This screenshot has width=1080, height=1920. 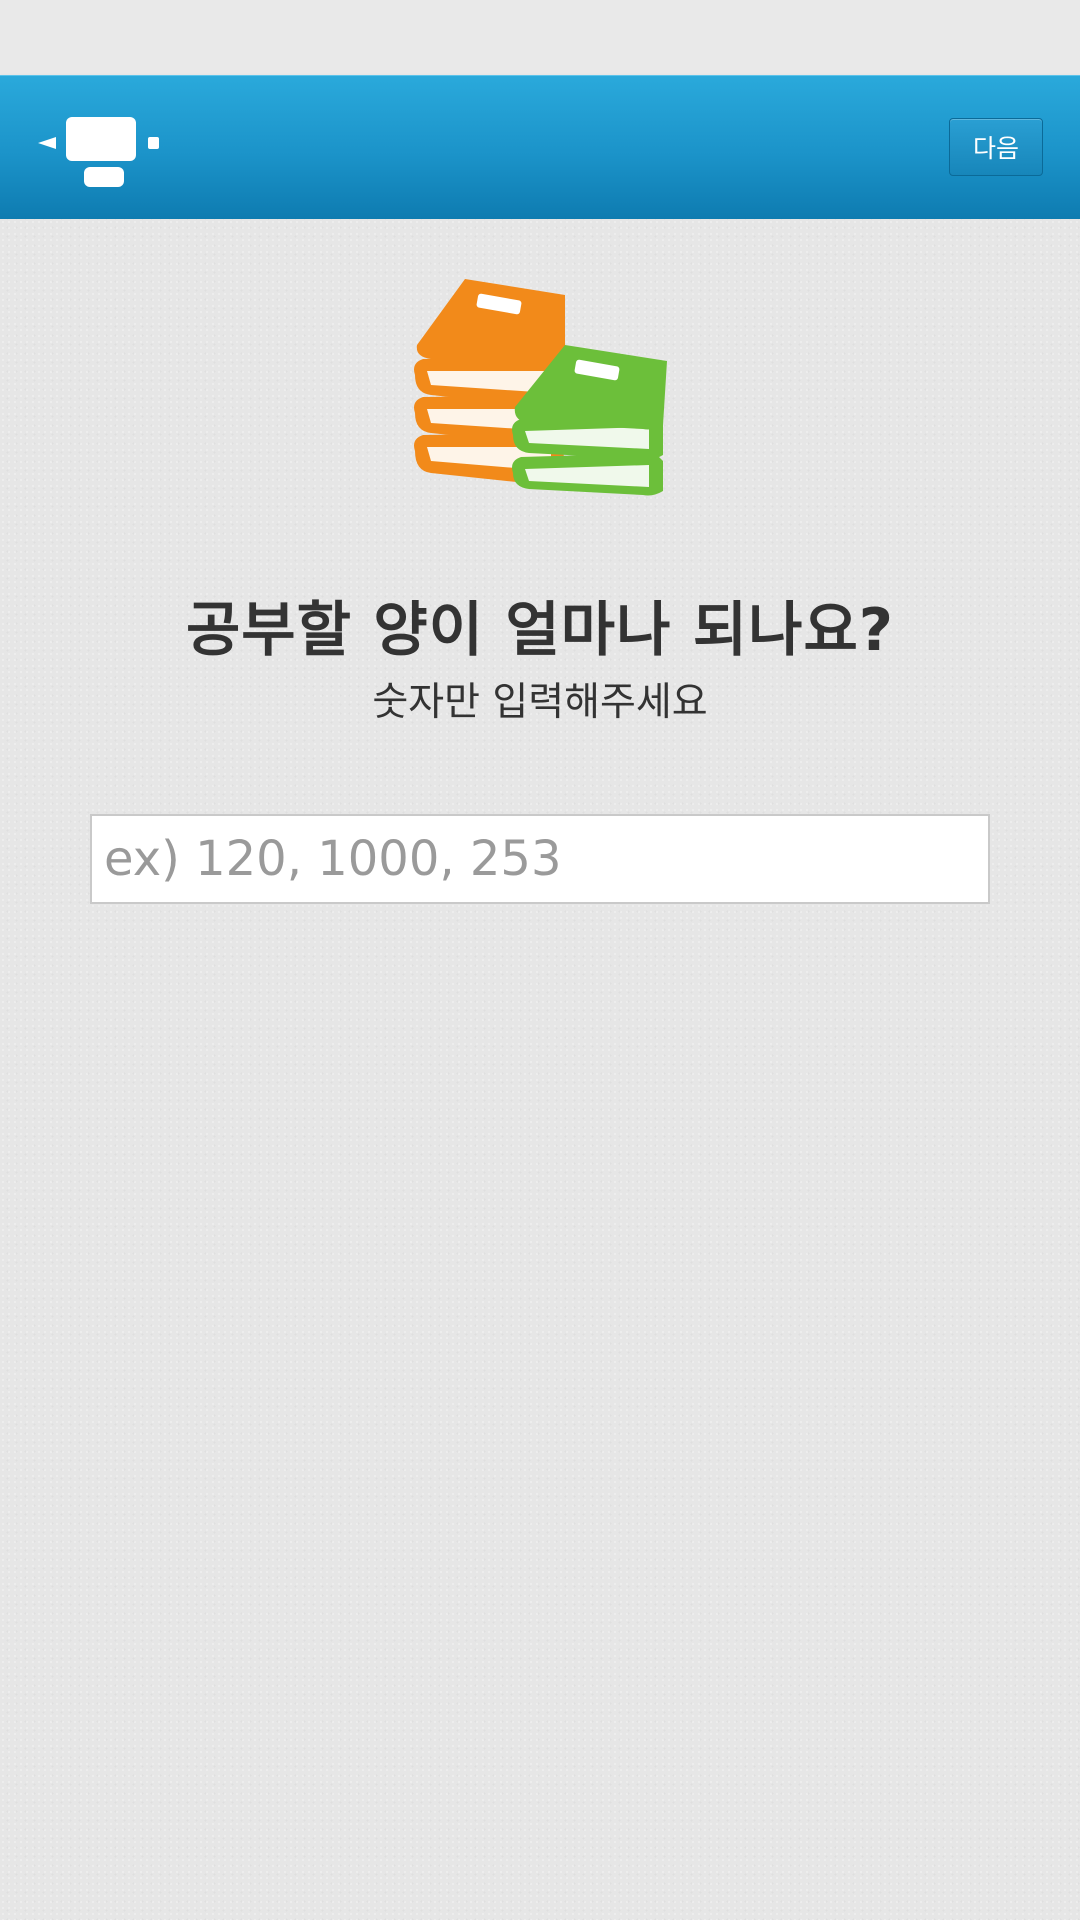 What do you see at coordinates (540, 859) in the screenshot?
I see `study-amount-input` at bounding box center [540, 859].